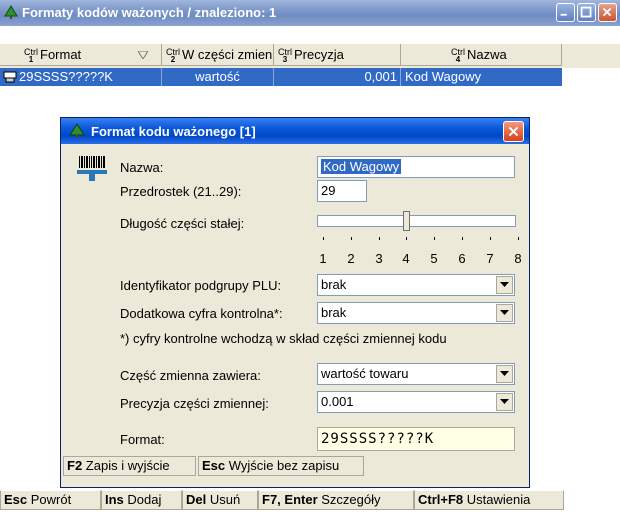 The width and height of the screenshot is (620, 513). Describe the element at coordinates (227, 54) in the screenshot. I see `column-label: W części zmien` at that location.